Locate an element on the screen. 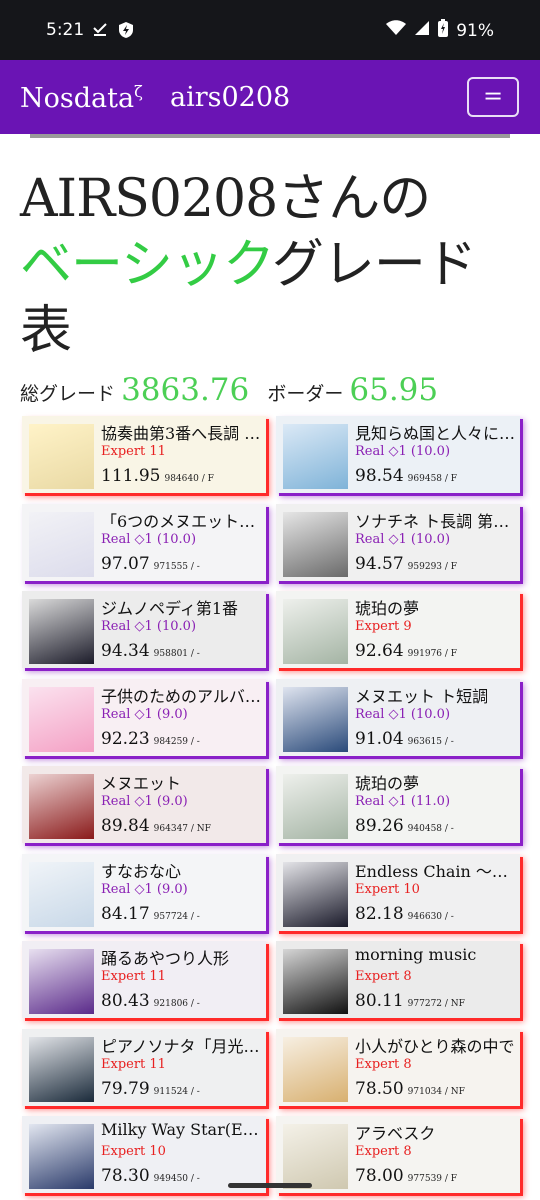 The height and width of the screenshot is (1200, 540). song-title: 琥珀の夢 is located at coordinates (387, 608).